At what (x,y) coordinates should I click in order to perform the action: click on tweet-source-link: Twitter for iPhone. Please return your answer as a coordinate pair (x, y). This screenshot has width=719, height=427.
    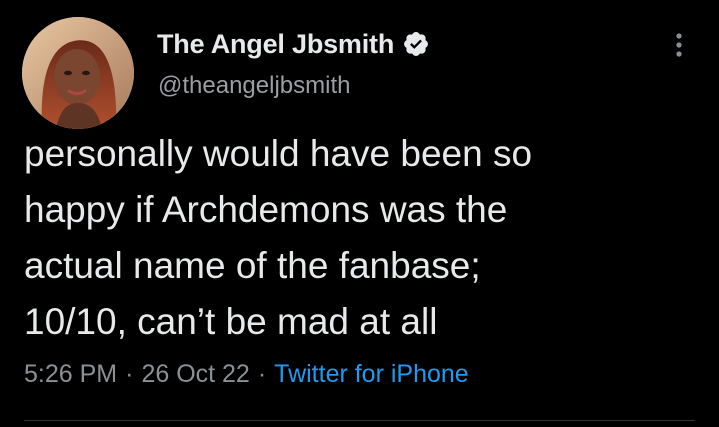
    Looking at the image, I should click on (371, 374).